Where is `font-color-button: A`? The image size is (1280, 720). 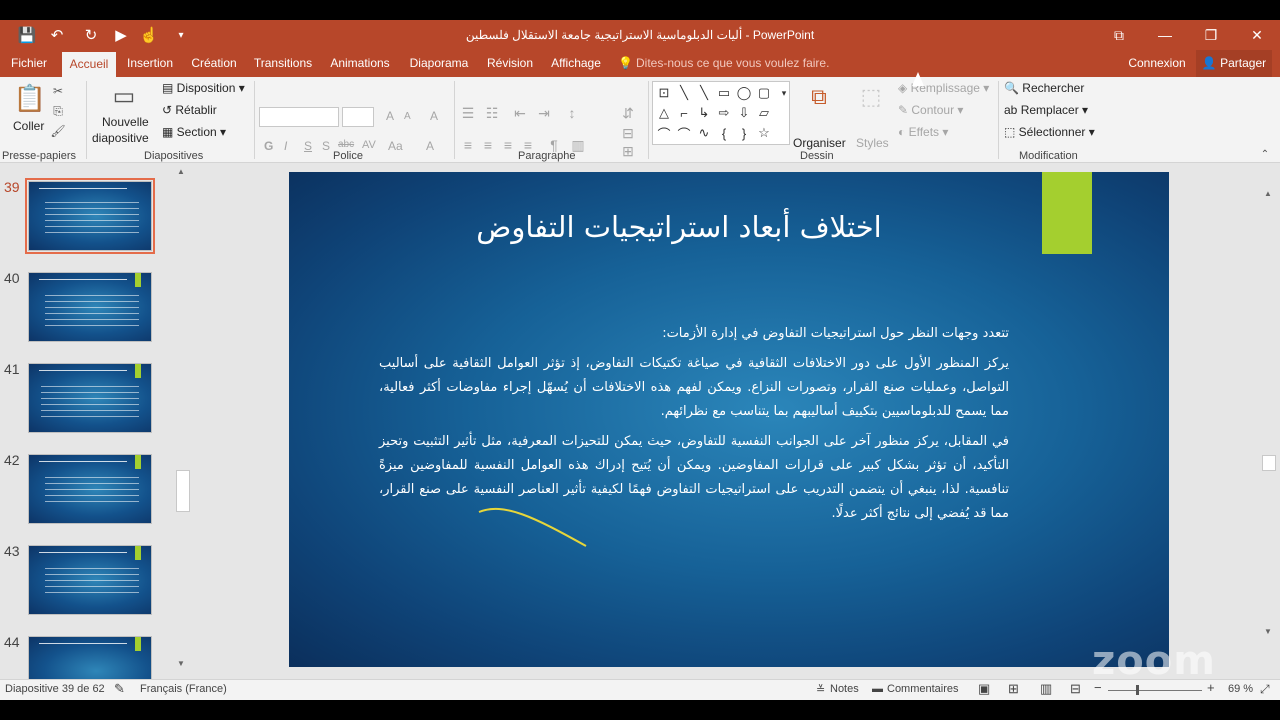
font-color-button: A is located at coordinates (430, 146).